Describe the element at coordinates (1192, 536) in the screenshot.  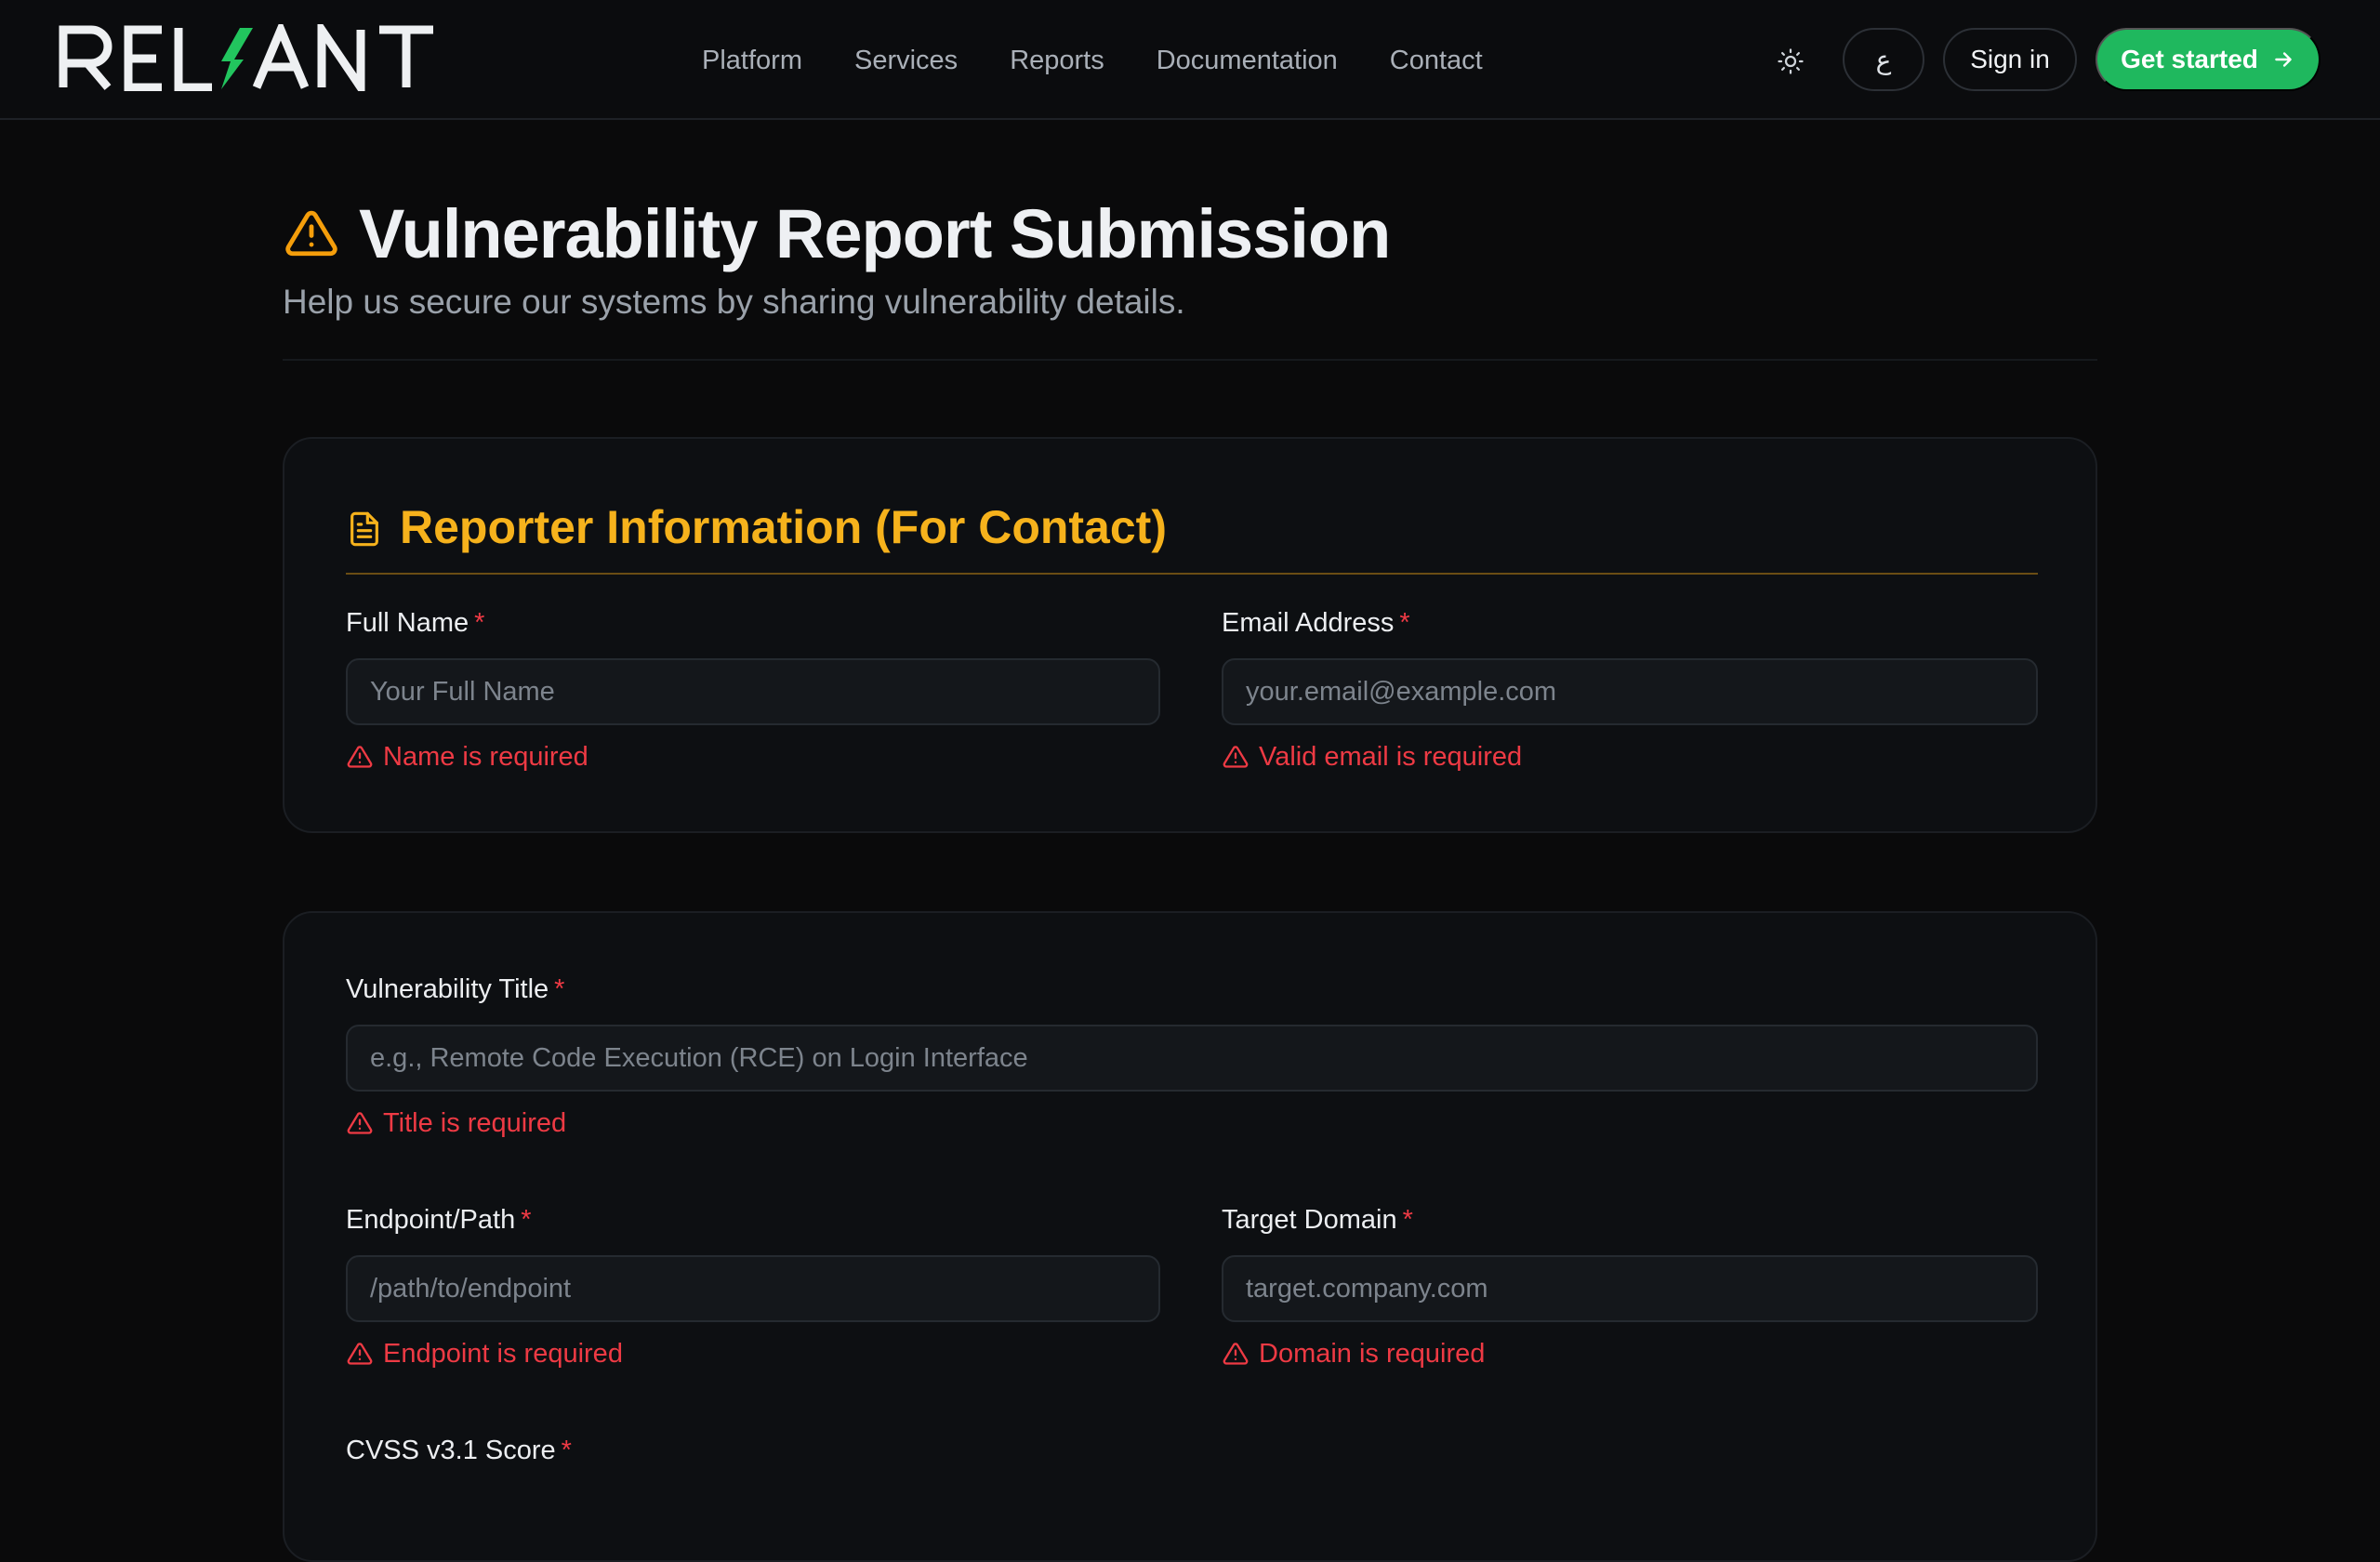
I see `reporter-section-header: Reporter Information (For Contact)` at that location.